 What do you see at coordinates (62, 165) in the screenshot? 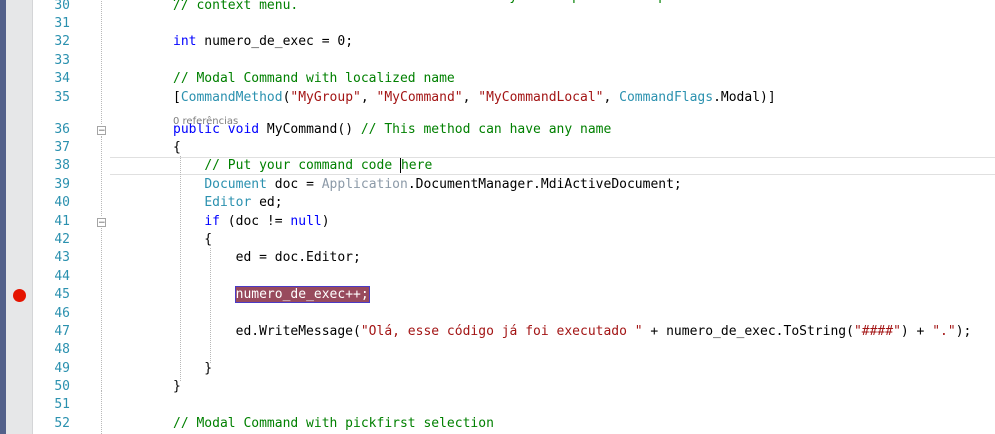
I see `line-number: 38` at bounding box center [62, 165].